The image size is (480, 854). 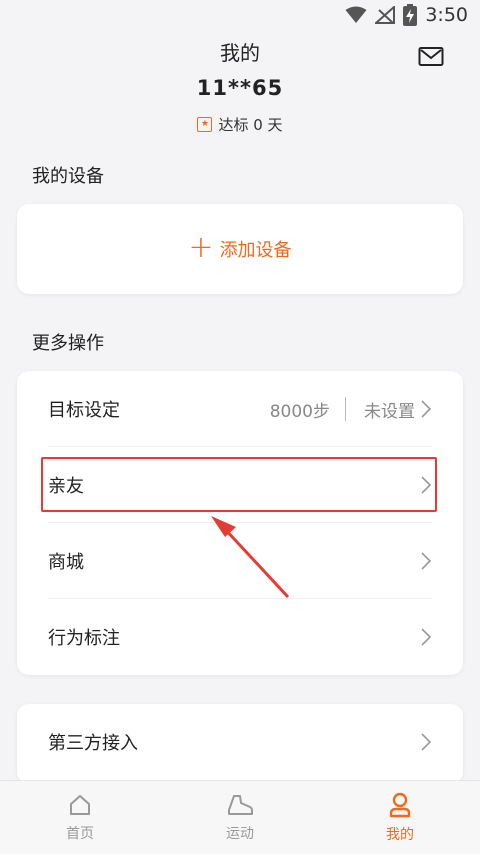 What do you see at coordinates (431, 57) in the screenshot?
I see `mail-icon` at bounding box center [431, 57].